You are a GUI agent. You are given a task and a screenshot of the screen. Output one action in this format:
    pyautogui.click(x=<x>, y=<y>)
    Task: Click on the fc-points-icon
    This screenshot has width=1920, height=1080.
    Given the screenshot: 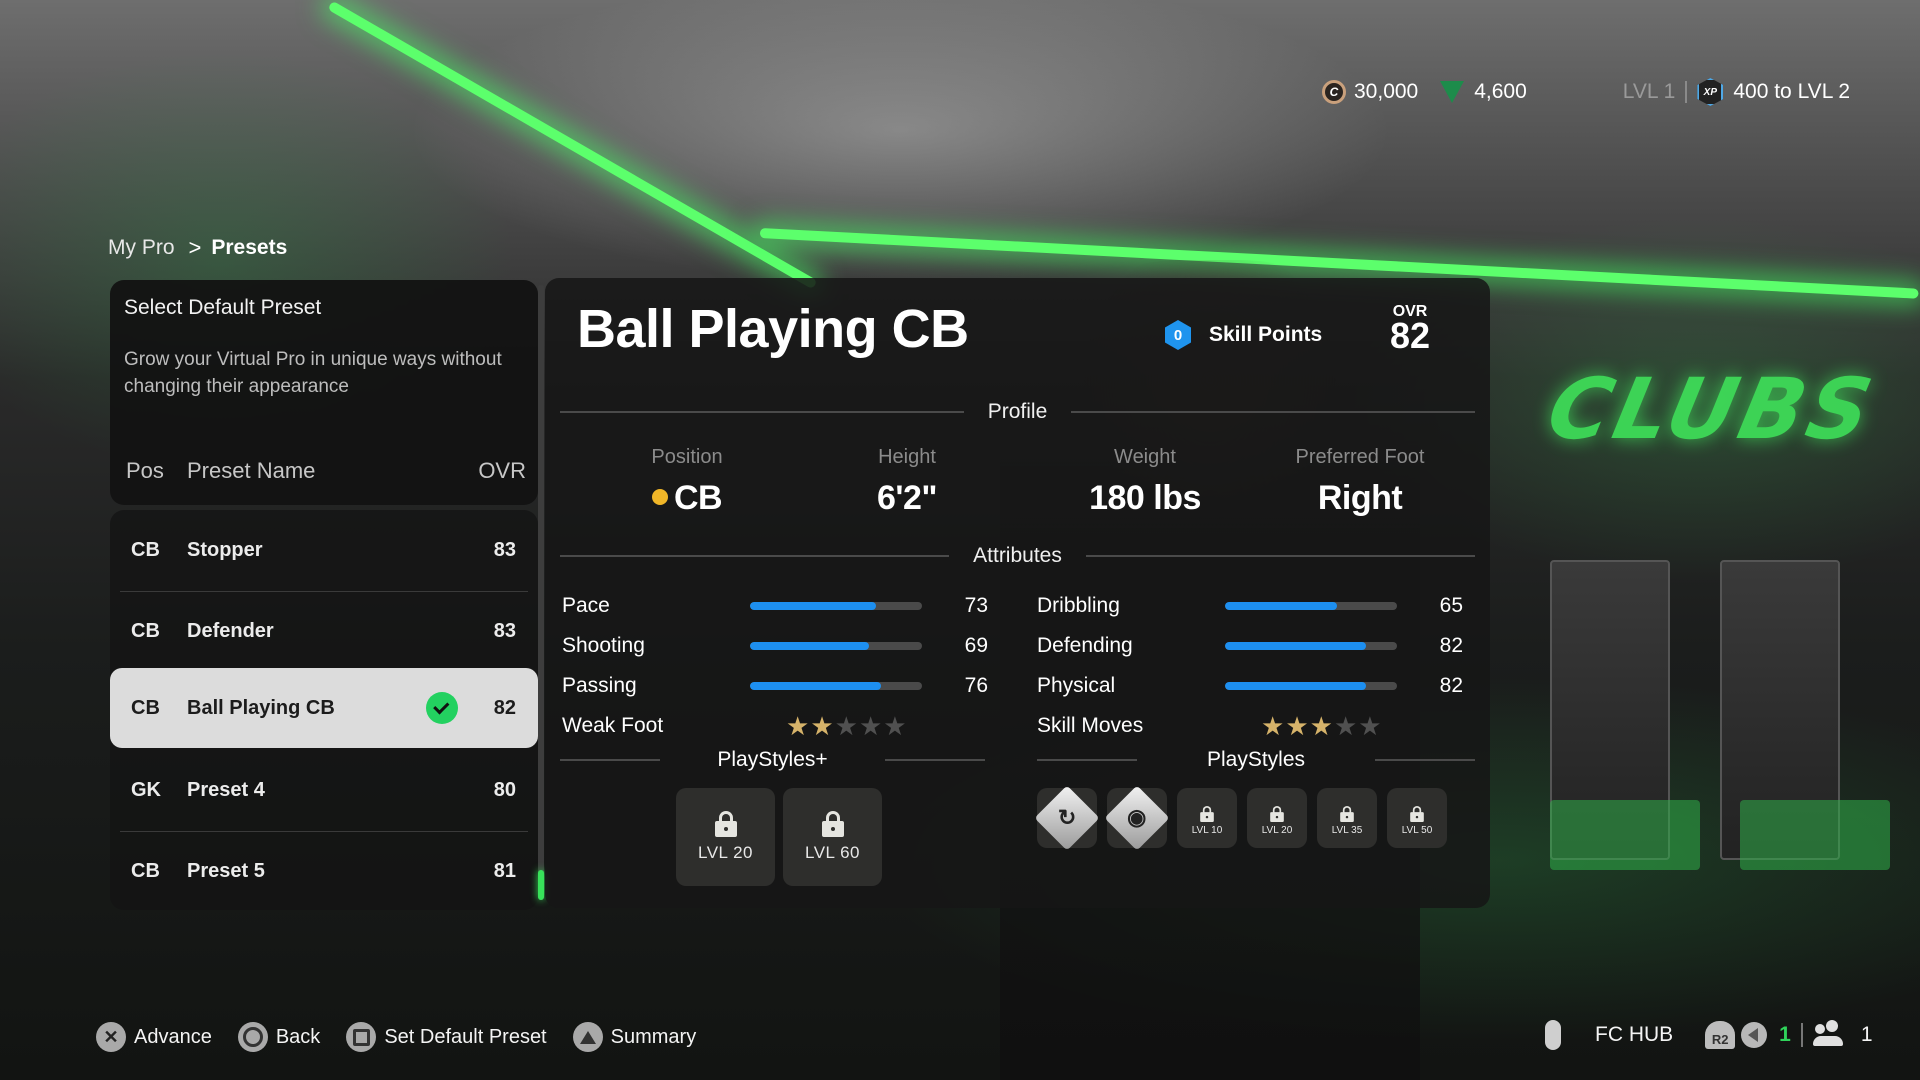 What is the action you would take?
    pyautogui.click(x=1452, y=92)
    